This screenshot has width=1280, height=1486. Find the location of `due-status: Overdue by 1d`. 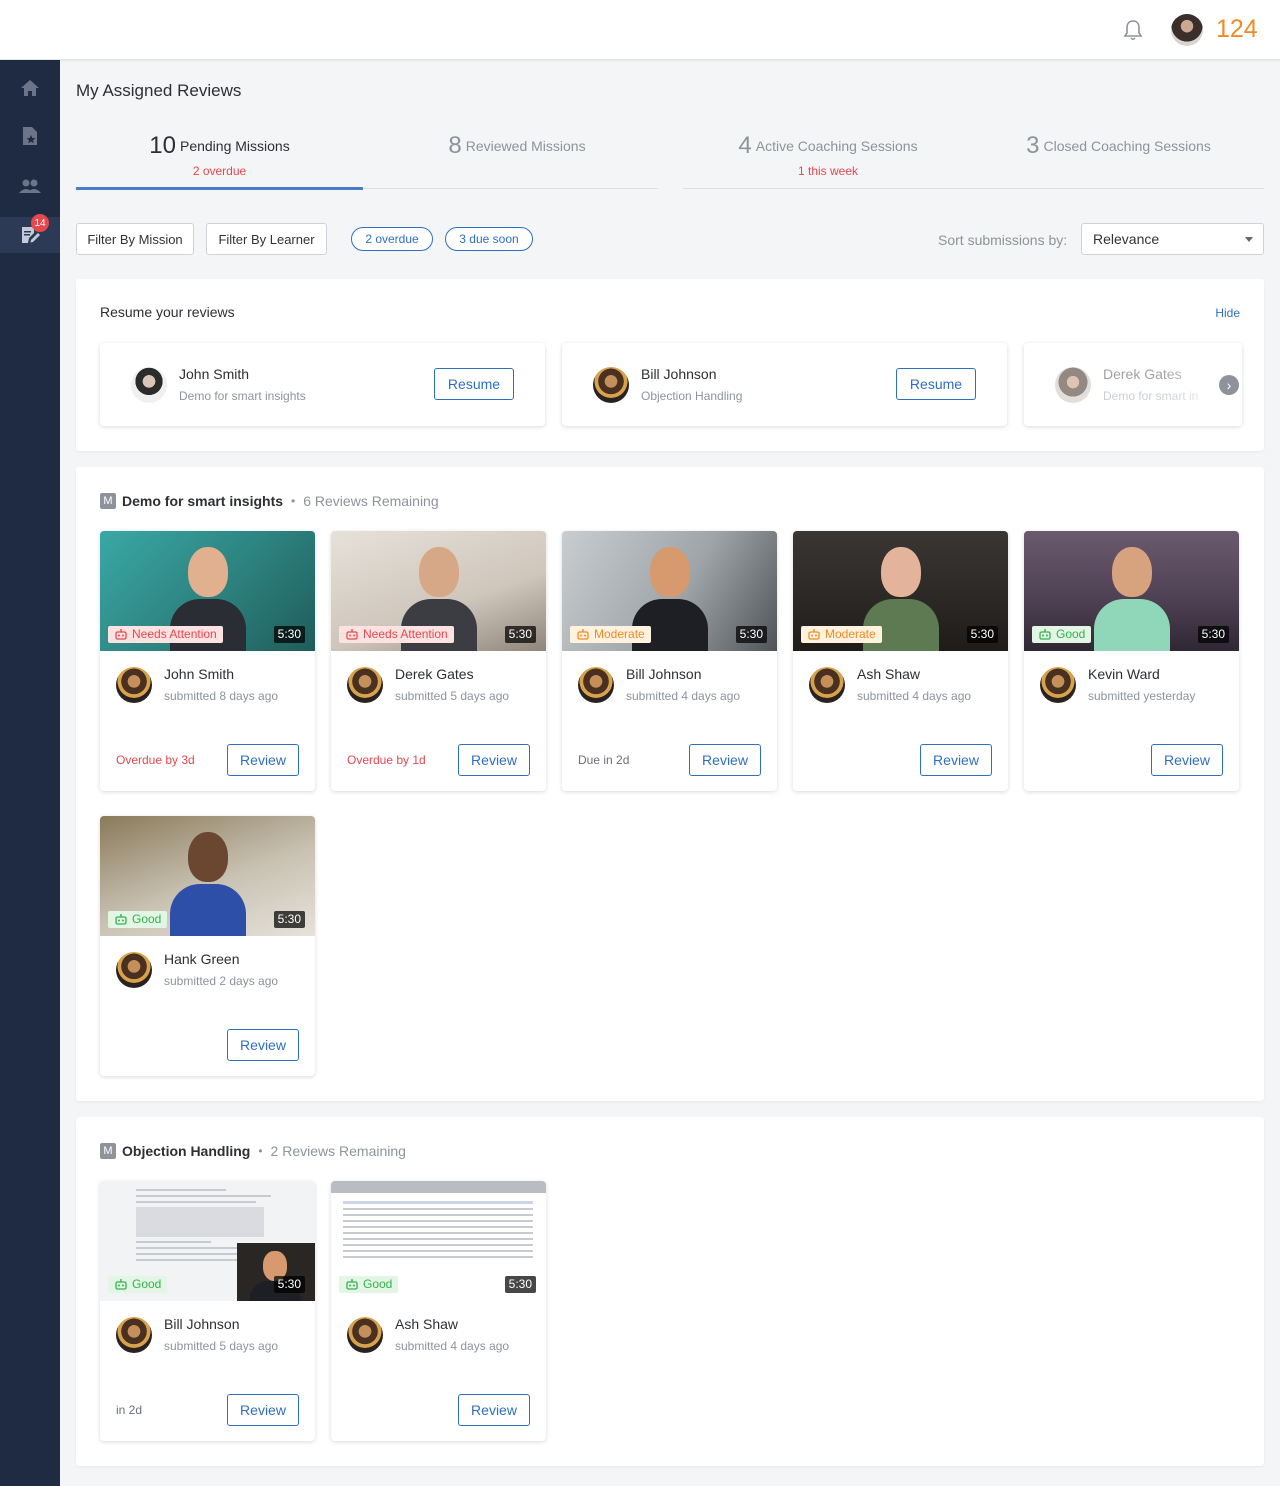

due-status: Overdue by 1d is located at coordinates (386, 760).